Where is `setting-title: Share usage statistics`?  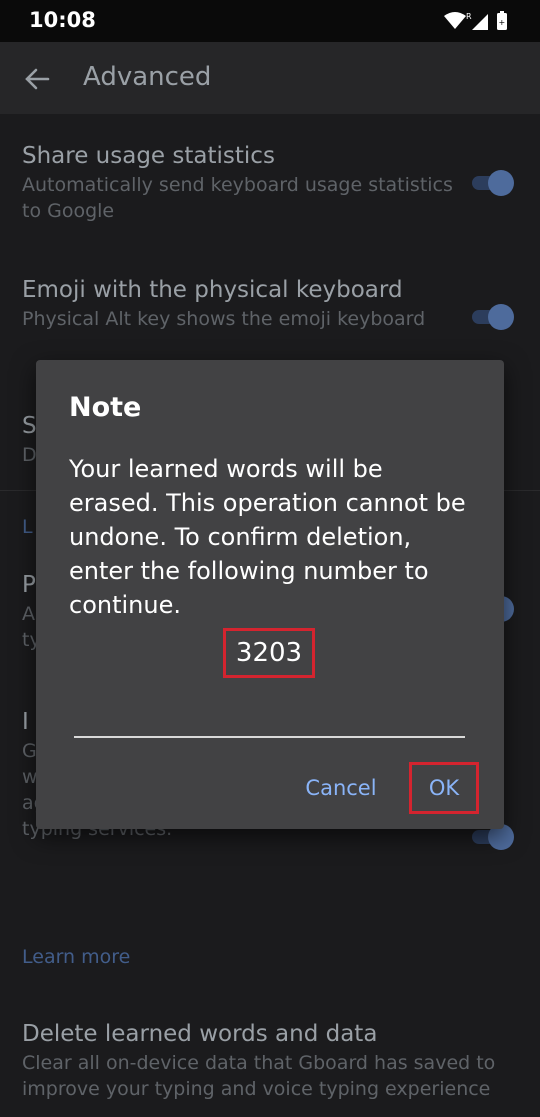
setting-title: Share usage statistics is located at coordinates (148, 156).